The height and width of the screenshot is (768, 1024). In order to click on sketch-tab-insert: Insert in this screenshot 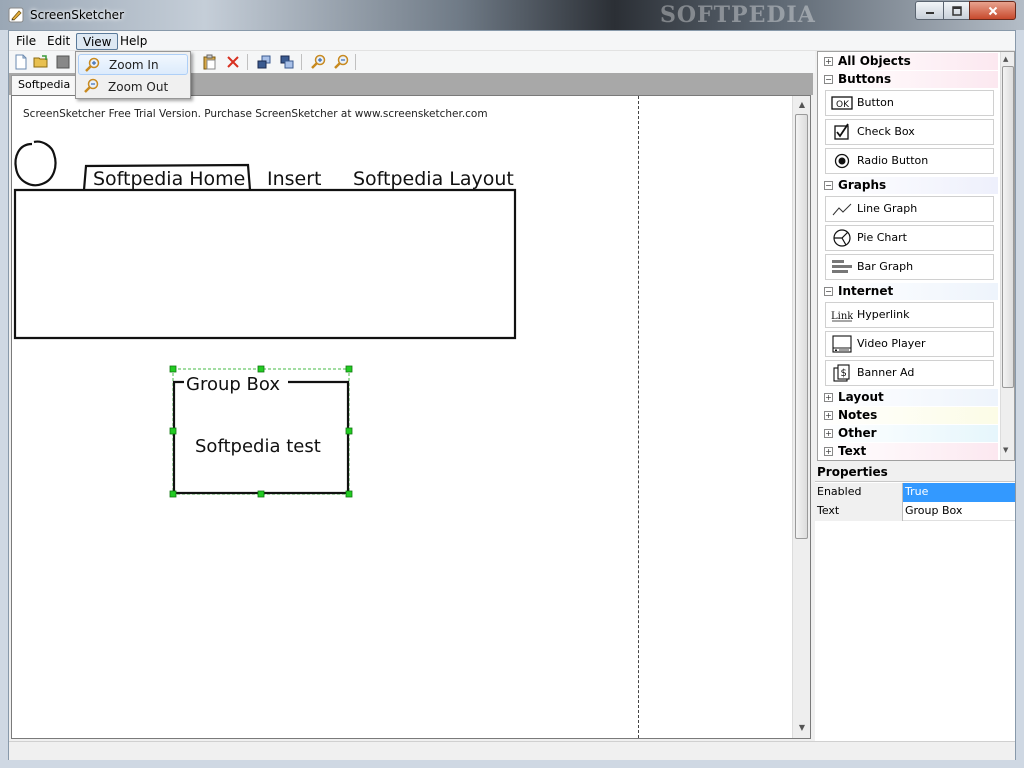, I will do `click(294, 179)`.